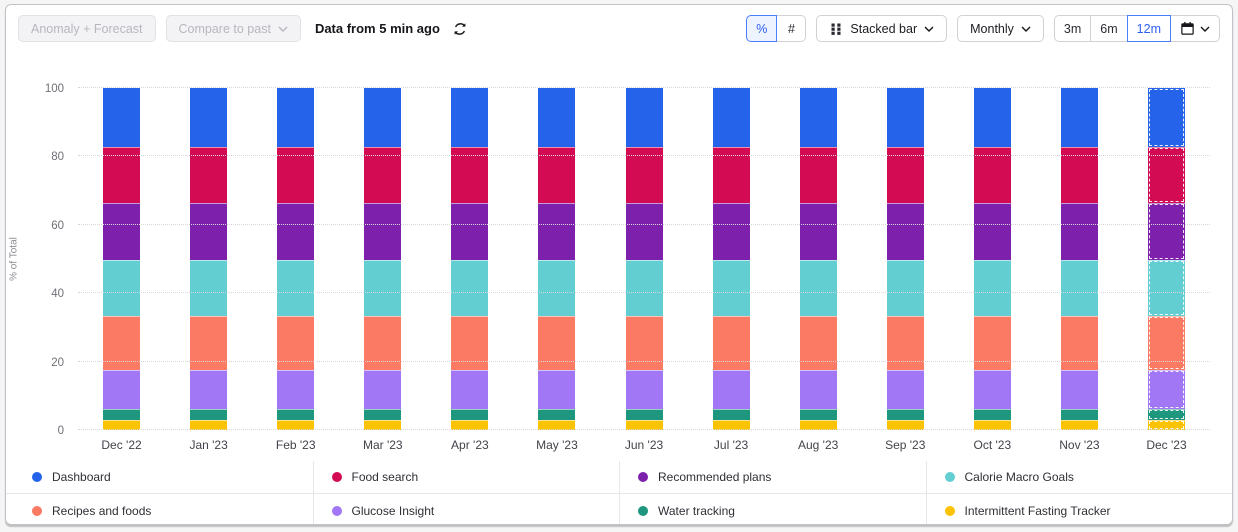  What do you see at coordinates (644, 259) in the screenshot?
I see `stacked-bar-jun--23` at bounding box center [644, 259].